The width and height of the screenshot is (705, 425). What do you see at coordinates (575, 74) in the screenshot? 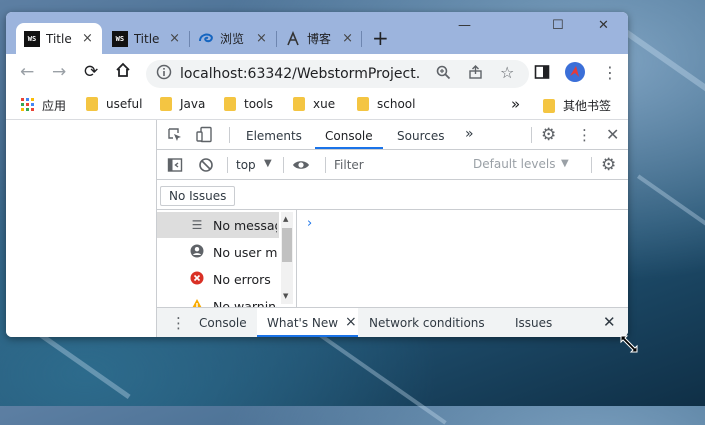
I see `profile-avatar` at bounding box center [575, 74].